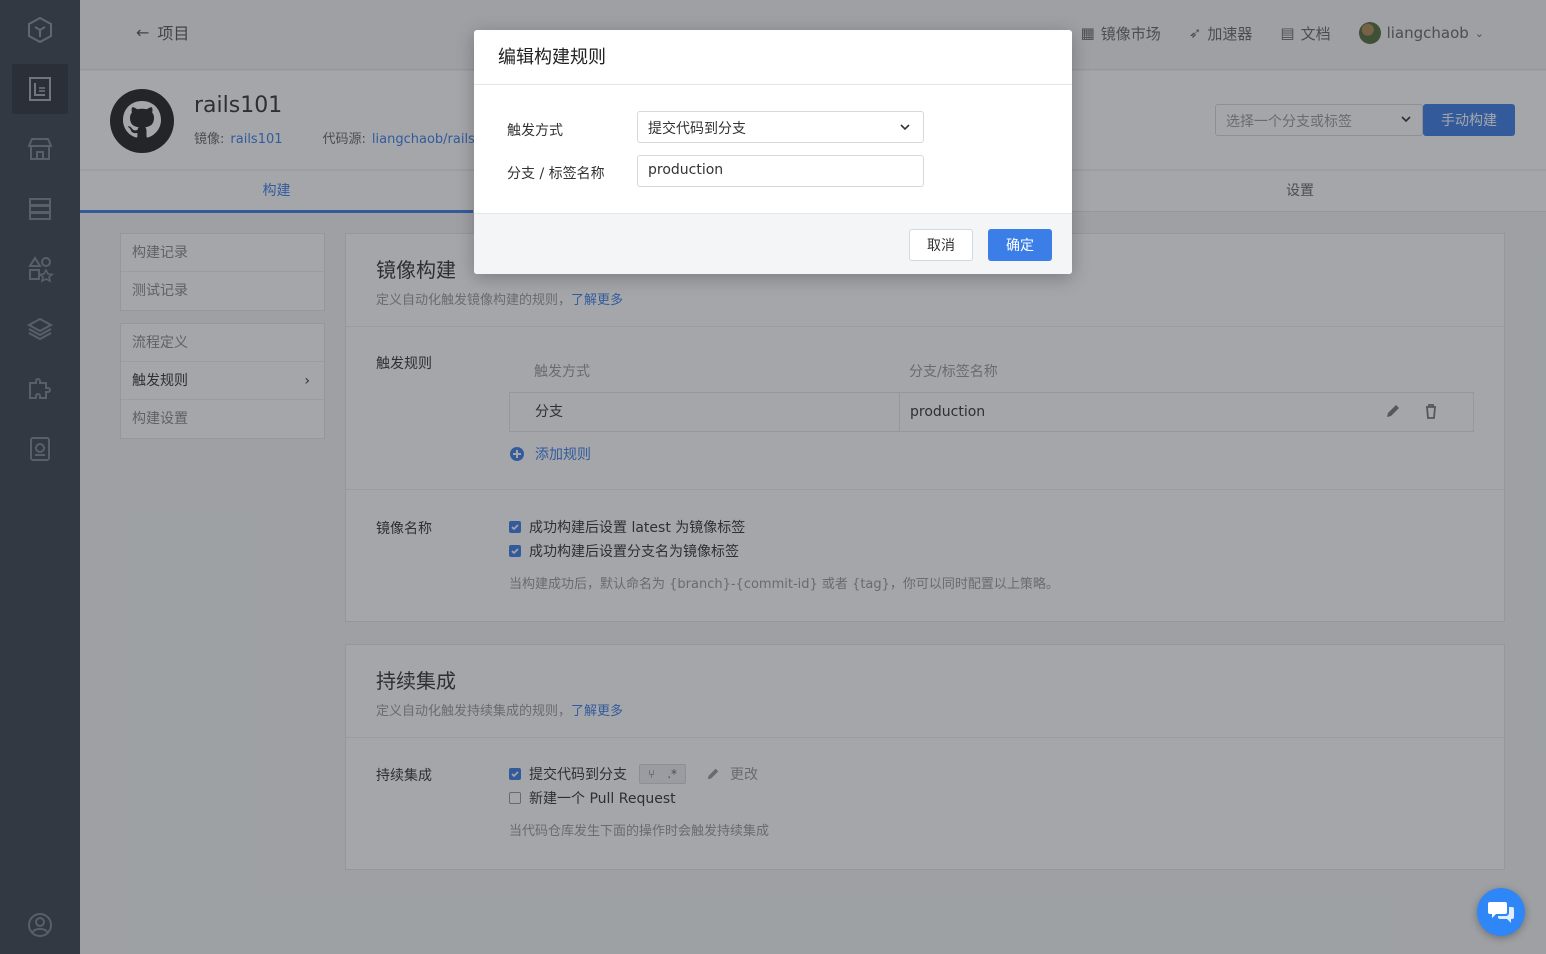  I want to click on trigger-type-label: 触发方式, so click(535, 131).